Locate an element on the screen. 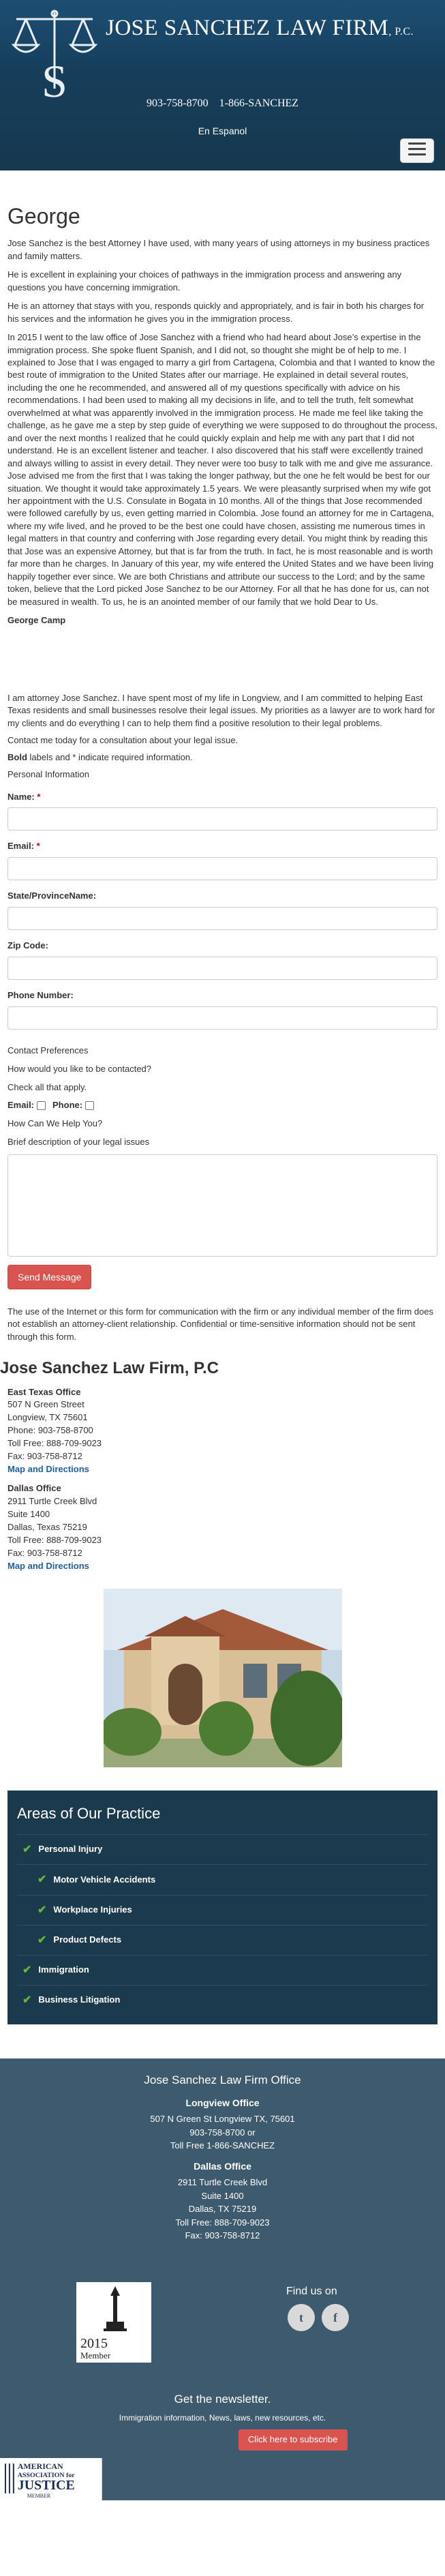 The image size is (445, 2576). office-suite: Suite 1400 is located at coordinates (28, 1514).